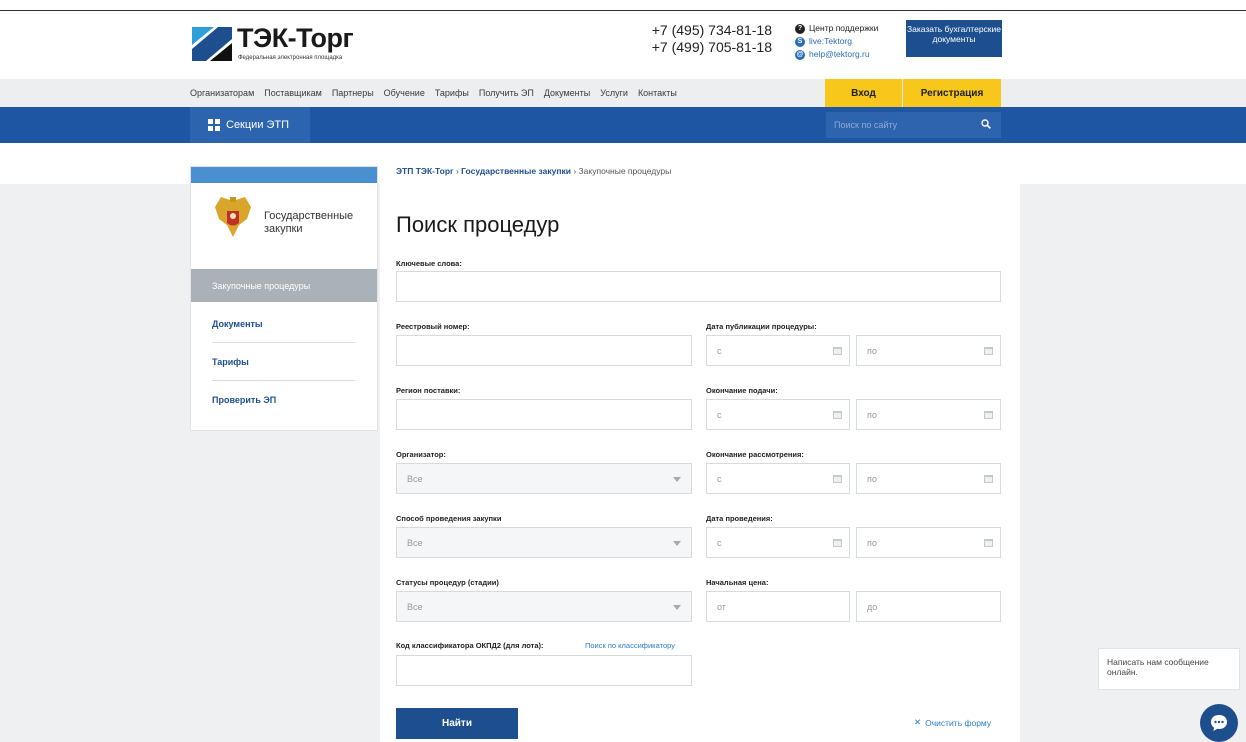 This screenshot has width=1246, height=742. Describe the element at coordinates (928, 542) in the screenshot. I see `holding-date-to-field: по` at that location.